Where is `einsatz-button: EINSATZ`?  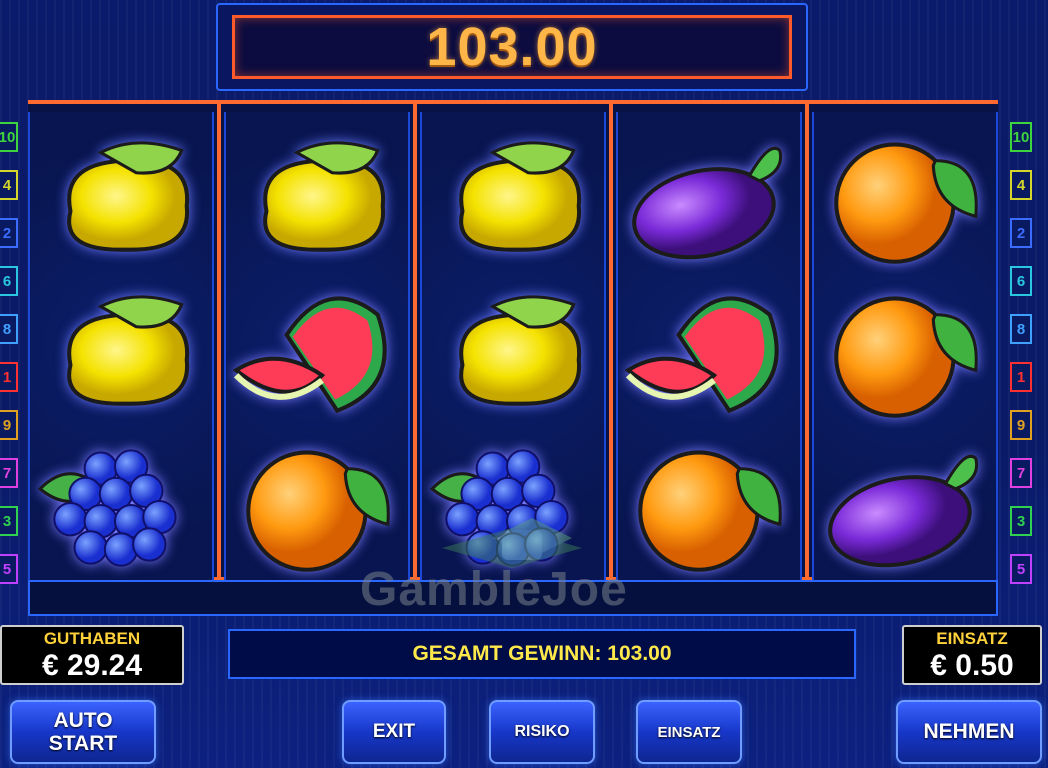 einsatz-button: EINSATZ is located at coordinates (689, 732).